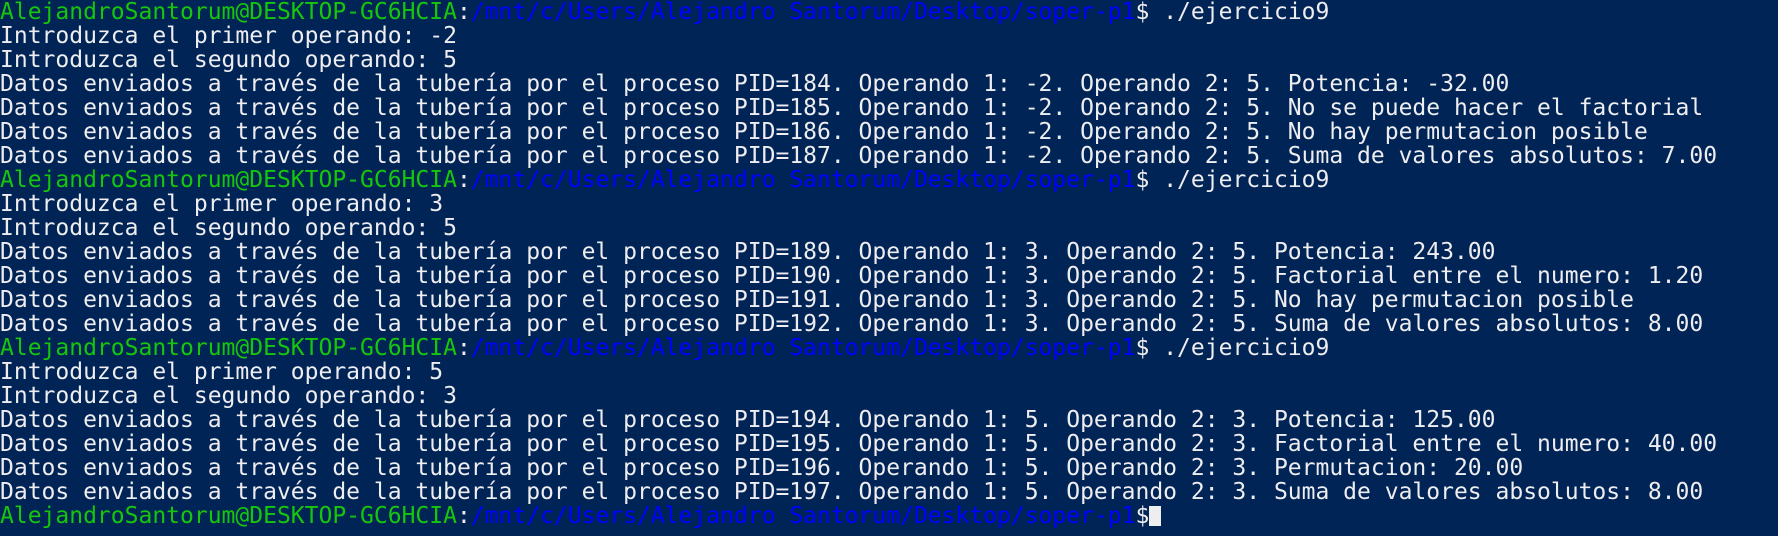 The height and width of the screenshot is (536, 1778). I want to click on output-line: Introduzca el primer operando: -2, so click(889, 36).